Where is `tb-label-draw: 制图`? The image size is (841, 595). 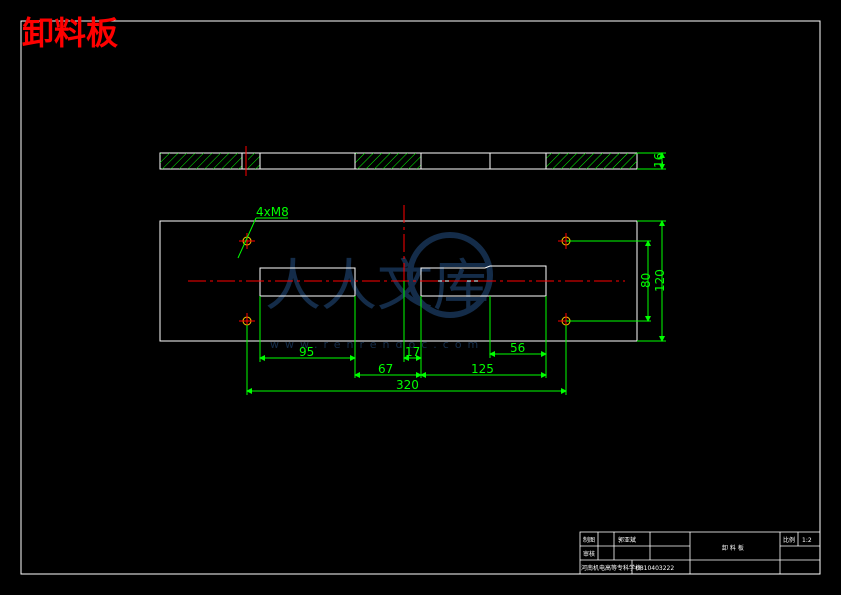
tb-label-draw: 制图 is located at coordinates (589, 540).